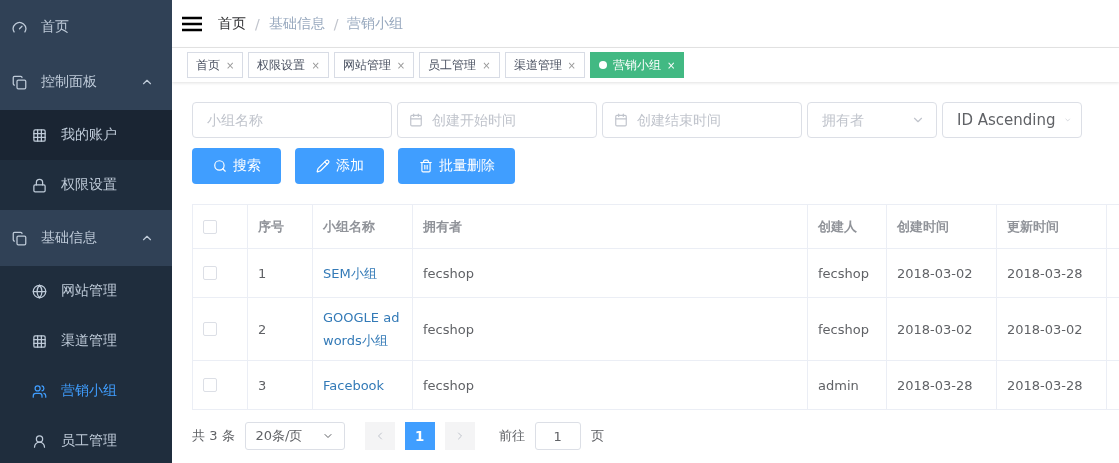 The width and height of the screenshot is (1119, 463). I want to click on table-cell: 3, so click(280, 385).